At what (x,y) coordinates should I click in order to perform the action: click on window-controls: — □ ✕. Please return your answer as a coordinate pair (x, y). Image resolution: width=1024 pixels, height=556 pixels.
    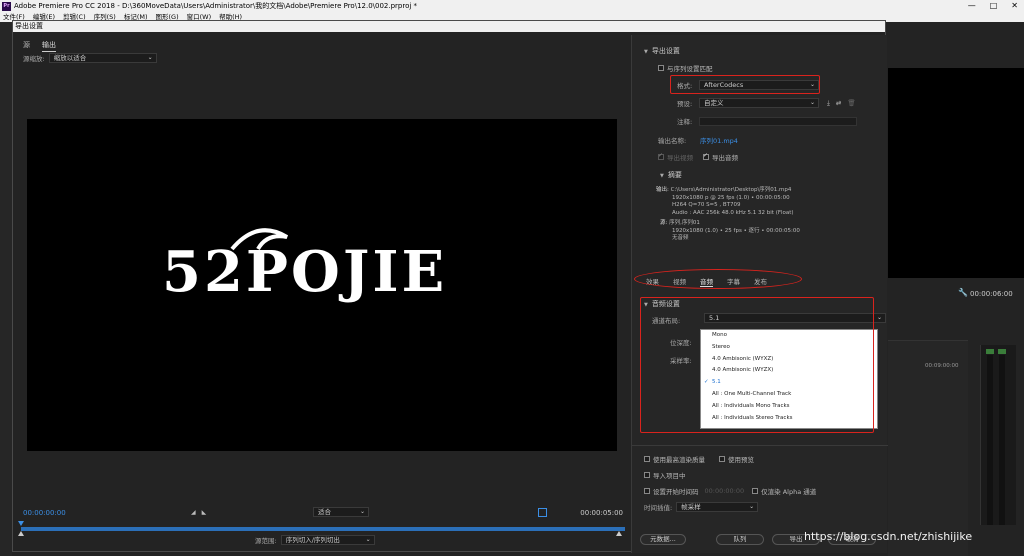
    Looking at the image, I should click on (993, 6).